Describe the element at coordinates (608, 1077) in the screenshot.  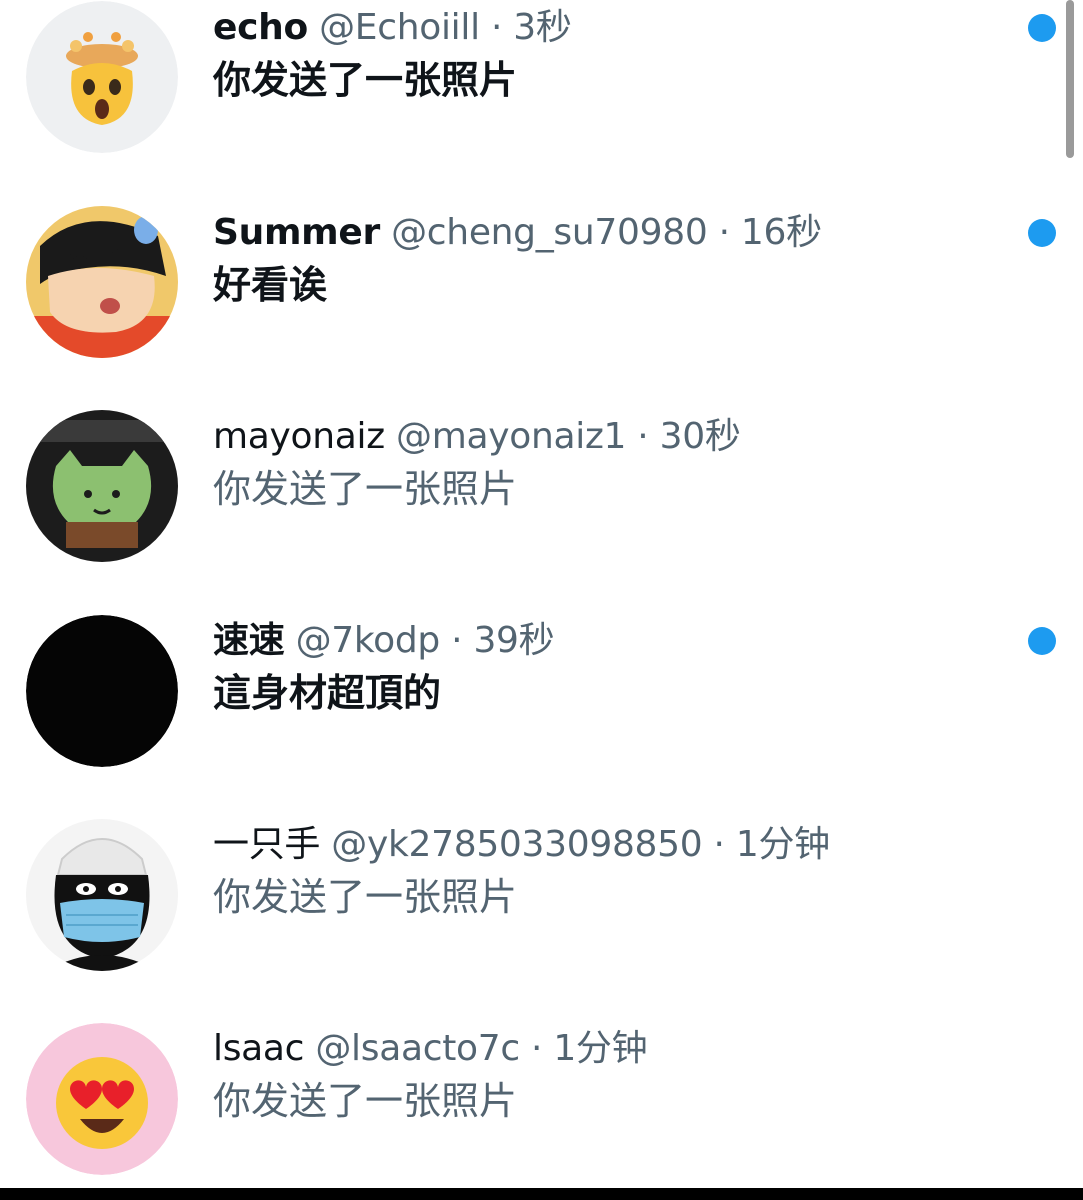
I see `conversation-text: lsaac @lsaacto7c · 1分钟 你发送了一张照片` at that location.